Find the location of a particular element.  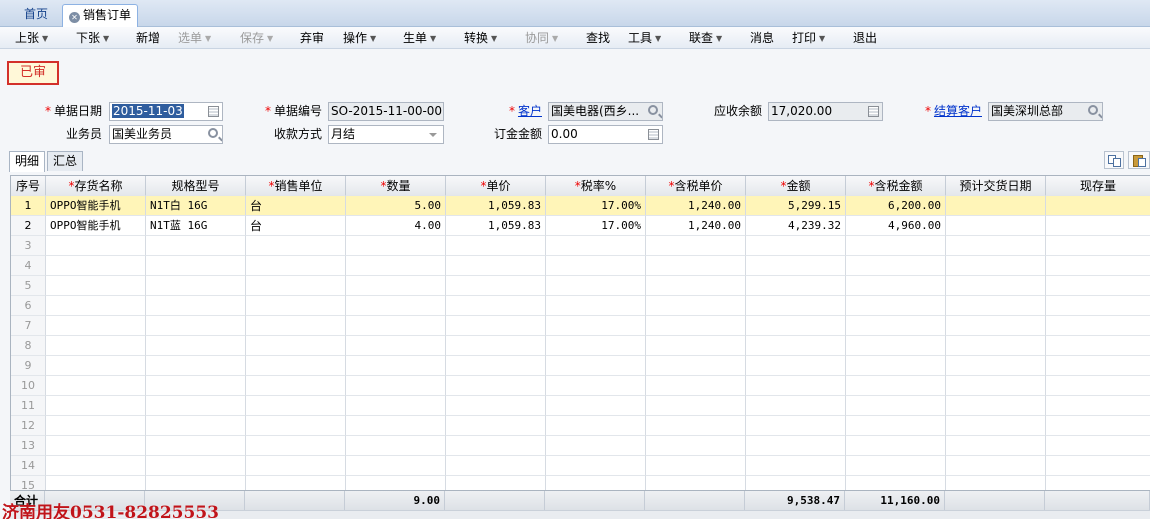

cell-unit: 台 is located at coordinates (296, 226).